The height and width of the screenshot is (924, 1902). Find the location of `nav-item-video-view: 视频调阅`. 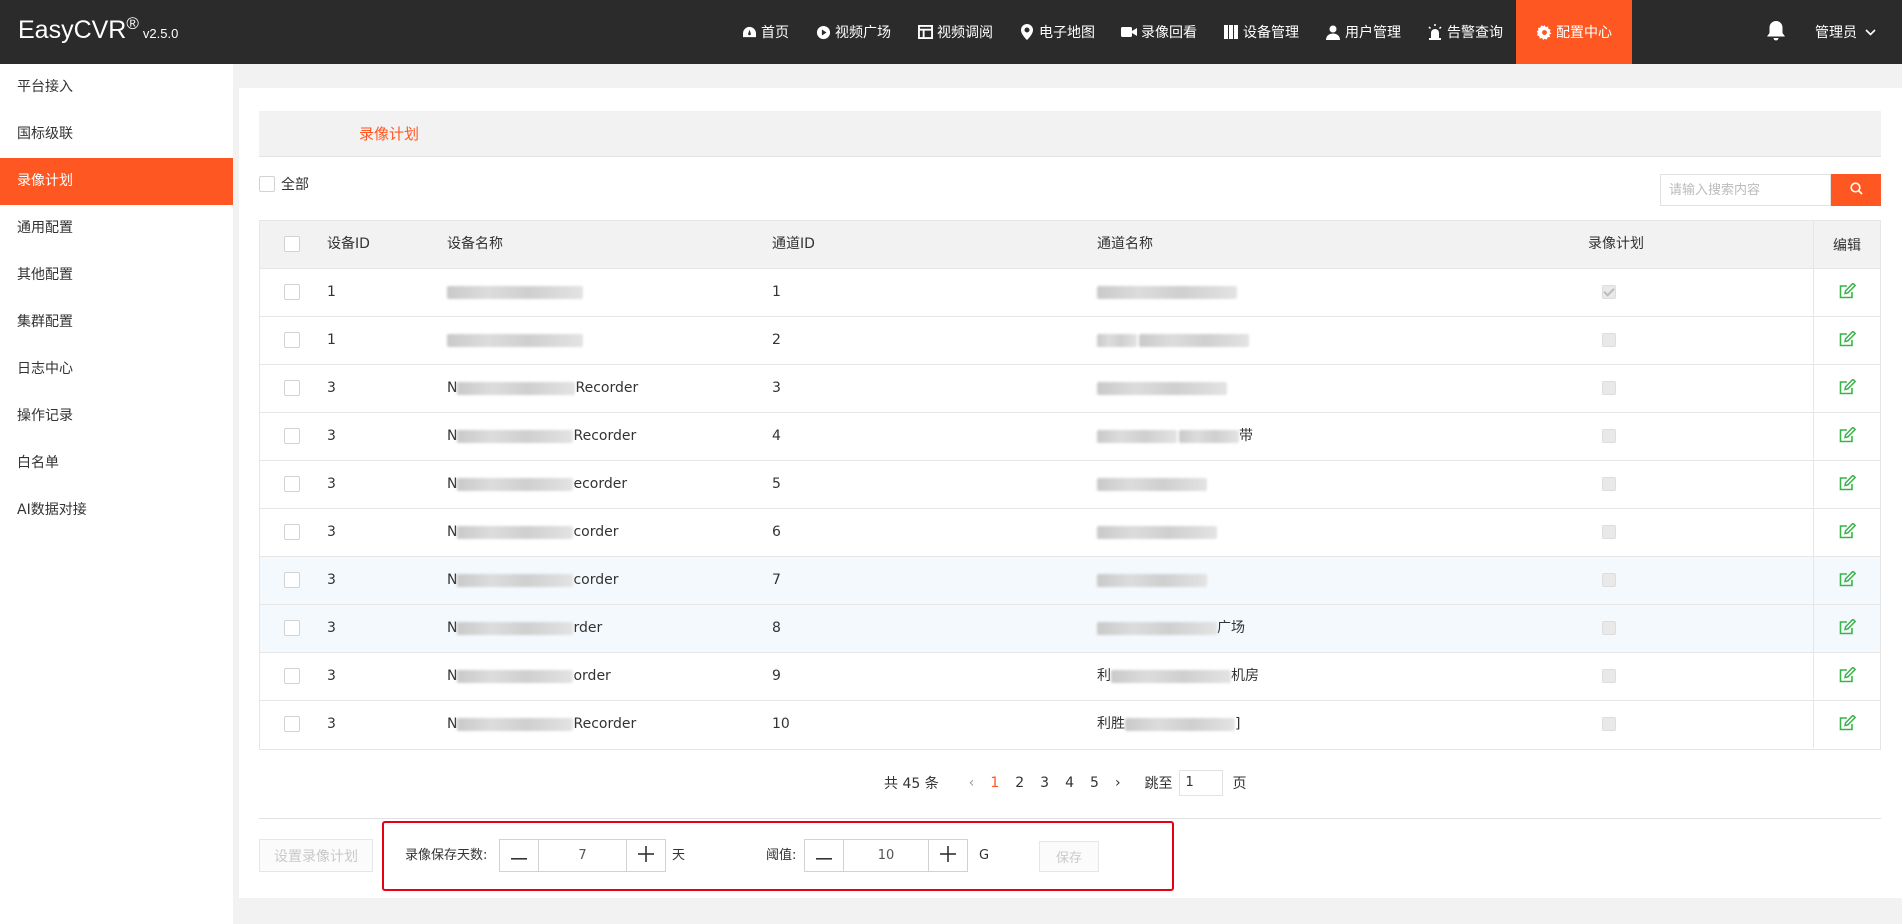

nav-item-video-view: 视频调阅 is located at coordinates (955, 32).